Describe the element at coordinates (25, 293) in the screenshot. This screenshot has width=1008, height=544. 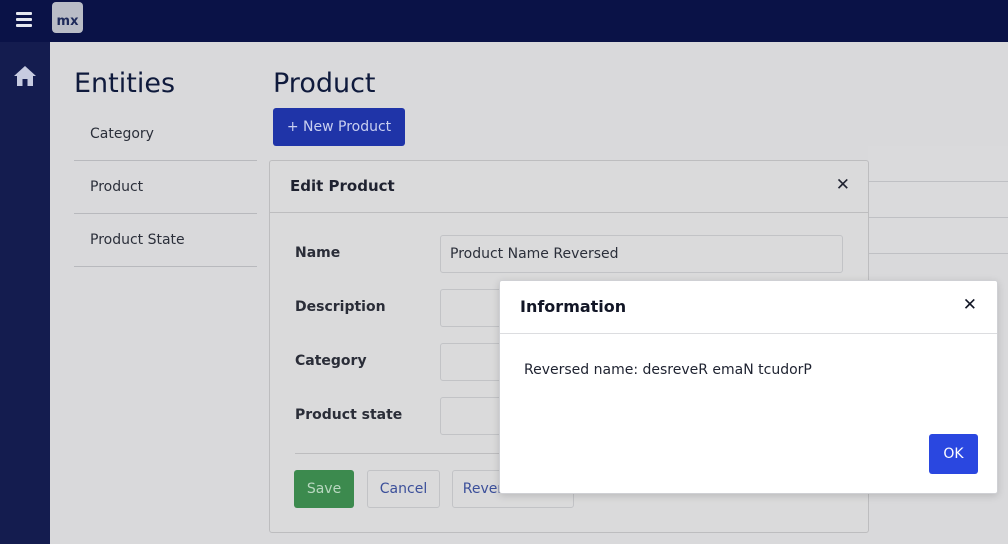
I see `side-navigation` at that location.